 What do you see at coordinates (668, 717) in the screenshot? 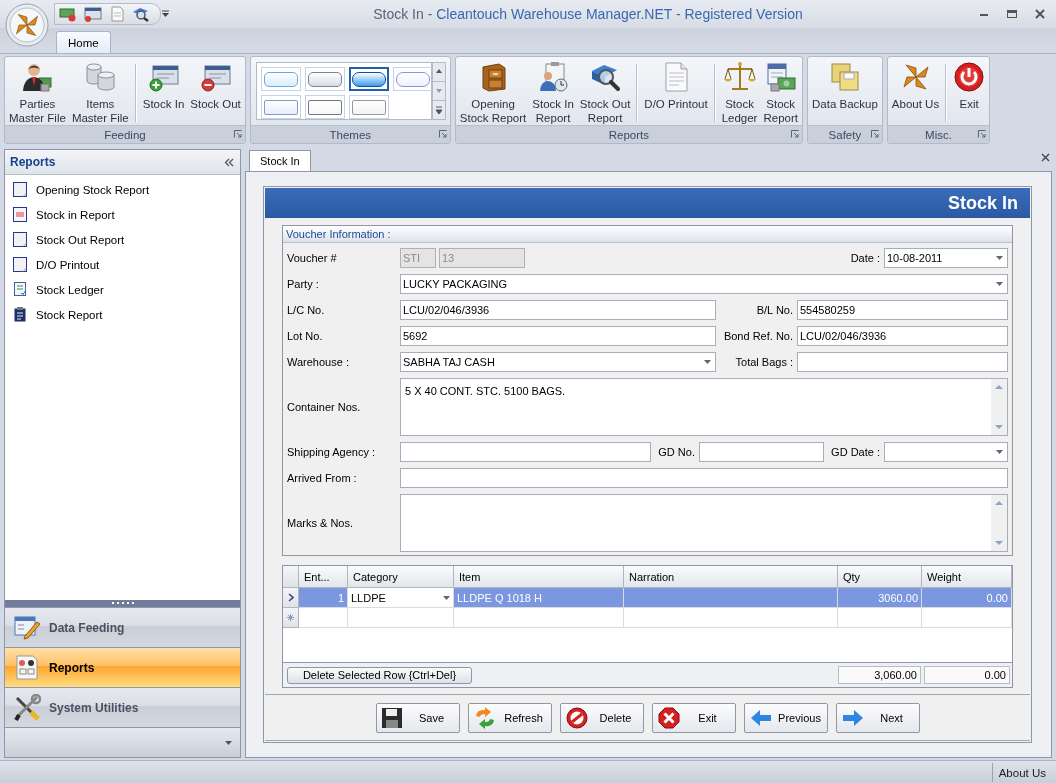
I see `cross-octagon-icon` at bounding box center [668, 717].